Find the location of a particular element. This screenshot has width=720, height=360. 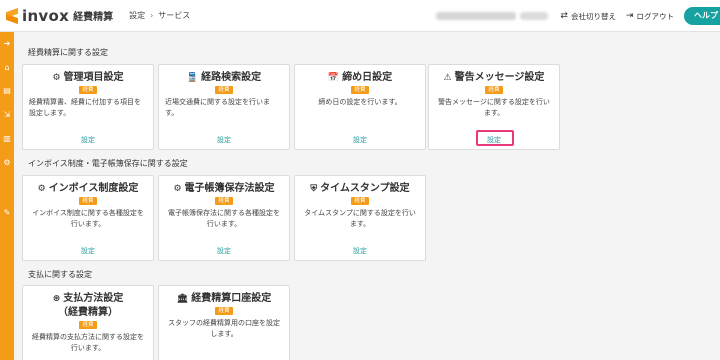

card-description: 電子帳簿保存法に関する各種設定を行います。 is located at coordinates (224, 218).